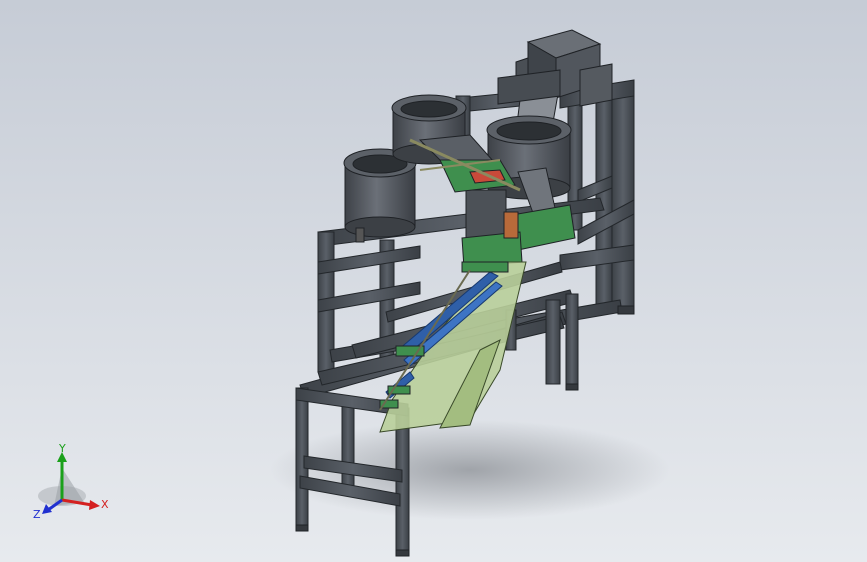 This screenshot has width=867, height=562. Describe the element at coordinates (75, 485) in the screenshot. I see `view-orientation-triad: Y X Z` at that location.